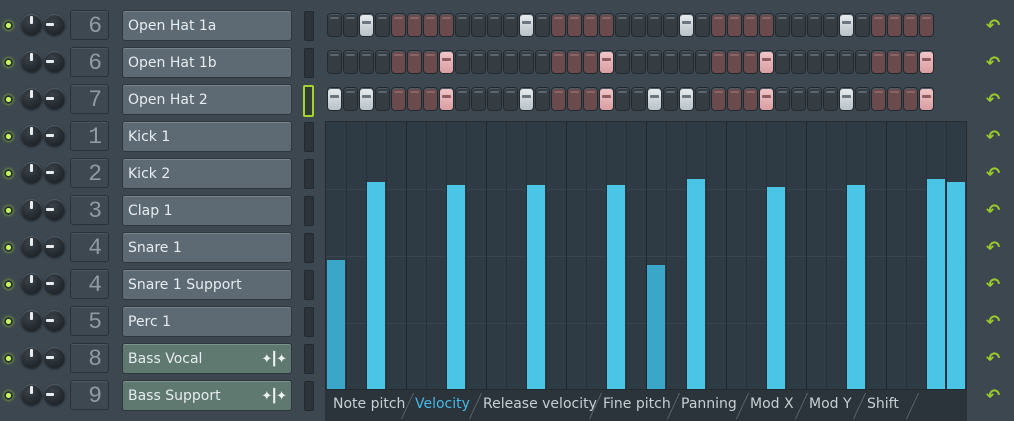 The image size is (1014, 421). Describe the element at coordinates (207, 136) in the screenshot. I see `channel-name-button: Kick 1` at that location.